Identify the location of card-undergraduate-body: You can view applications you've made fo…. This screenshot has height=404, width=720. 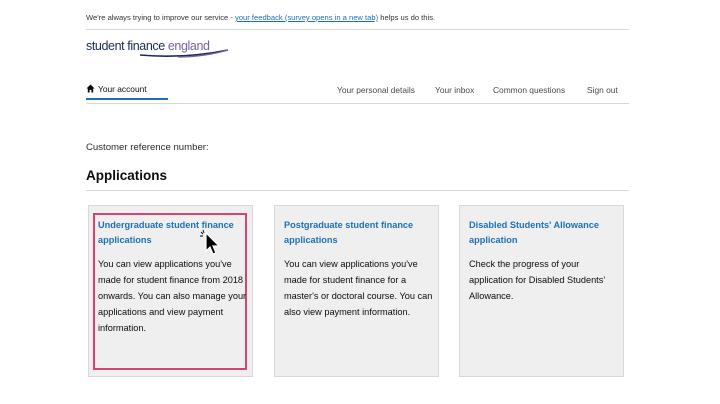
(172, 296).